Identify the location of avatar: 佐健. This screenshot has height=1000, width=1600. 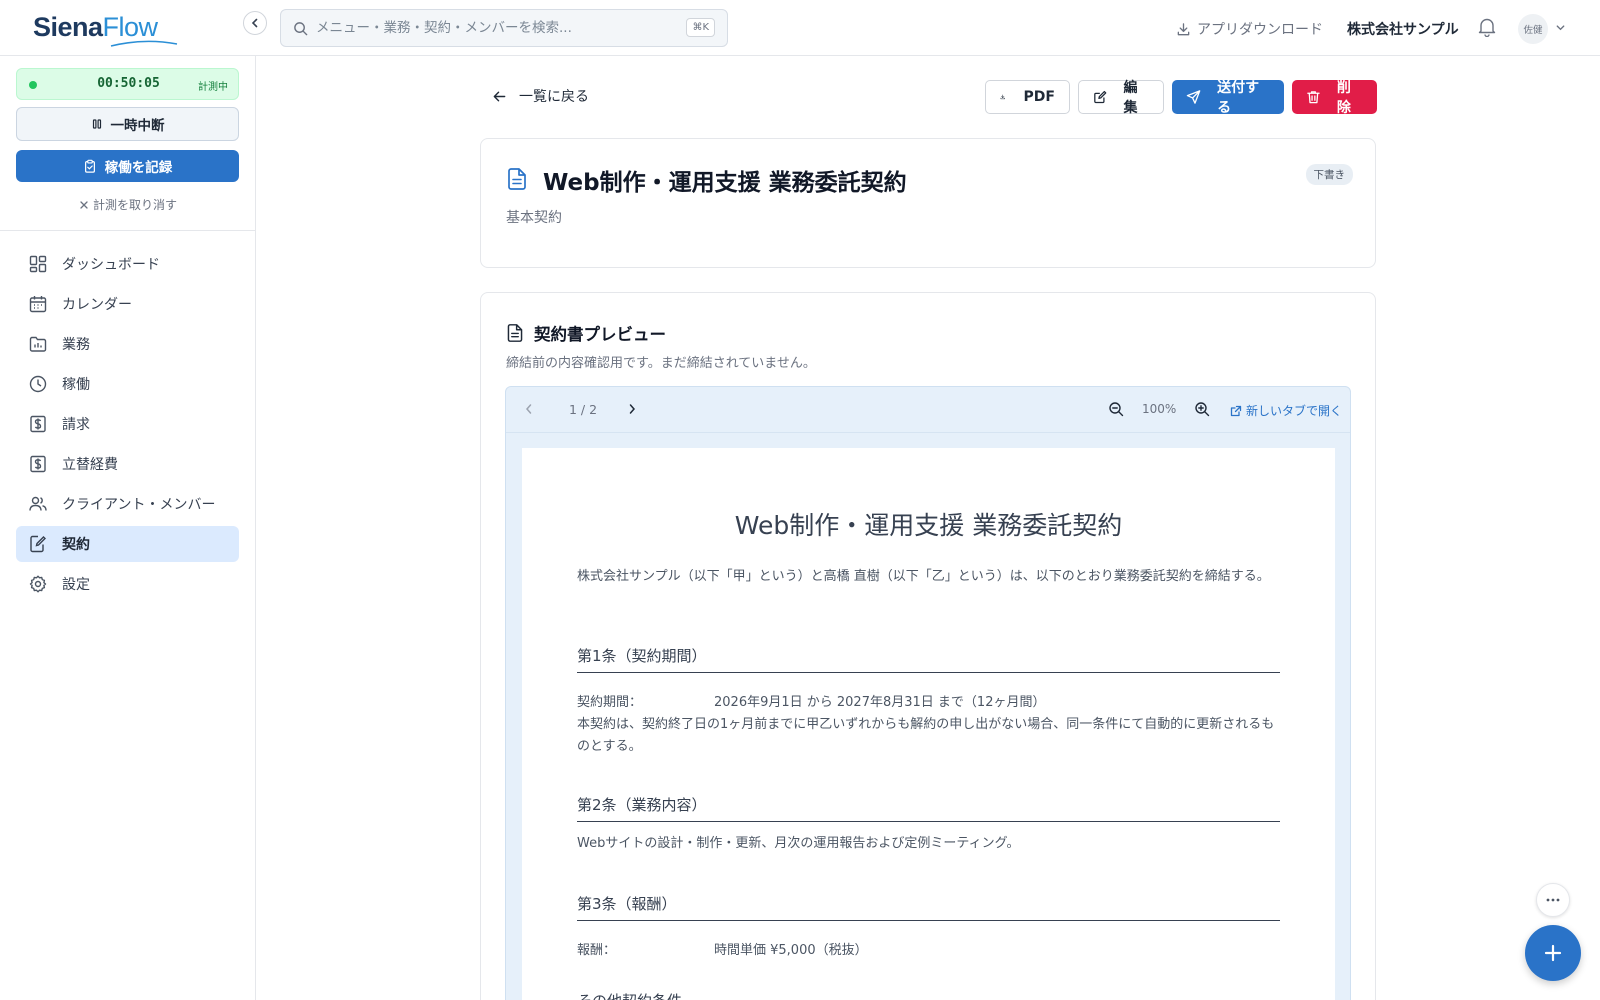
(1533, 29).